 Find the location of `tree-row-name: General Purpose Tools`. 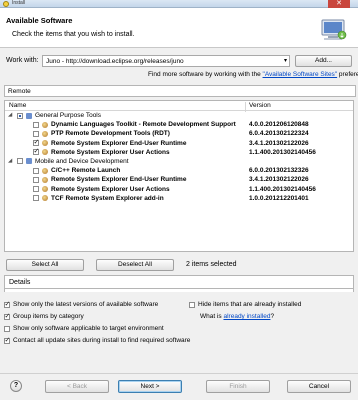

tree-row-name: General Purpose Tools is located at coordinates (68, 115).